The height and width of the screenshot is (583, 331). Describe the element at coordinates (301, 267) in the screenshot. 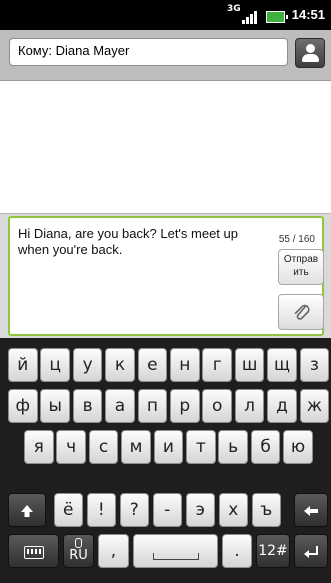

I see `send-button: Отправ ить` at that location.